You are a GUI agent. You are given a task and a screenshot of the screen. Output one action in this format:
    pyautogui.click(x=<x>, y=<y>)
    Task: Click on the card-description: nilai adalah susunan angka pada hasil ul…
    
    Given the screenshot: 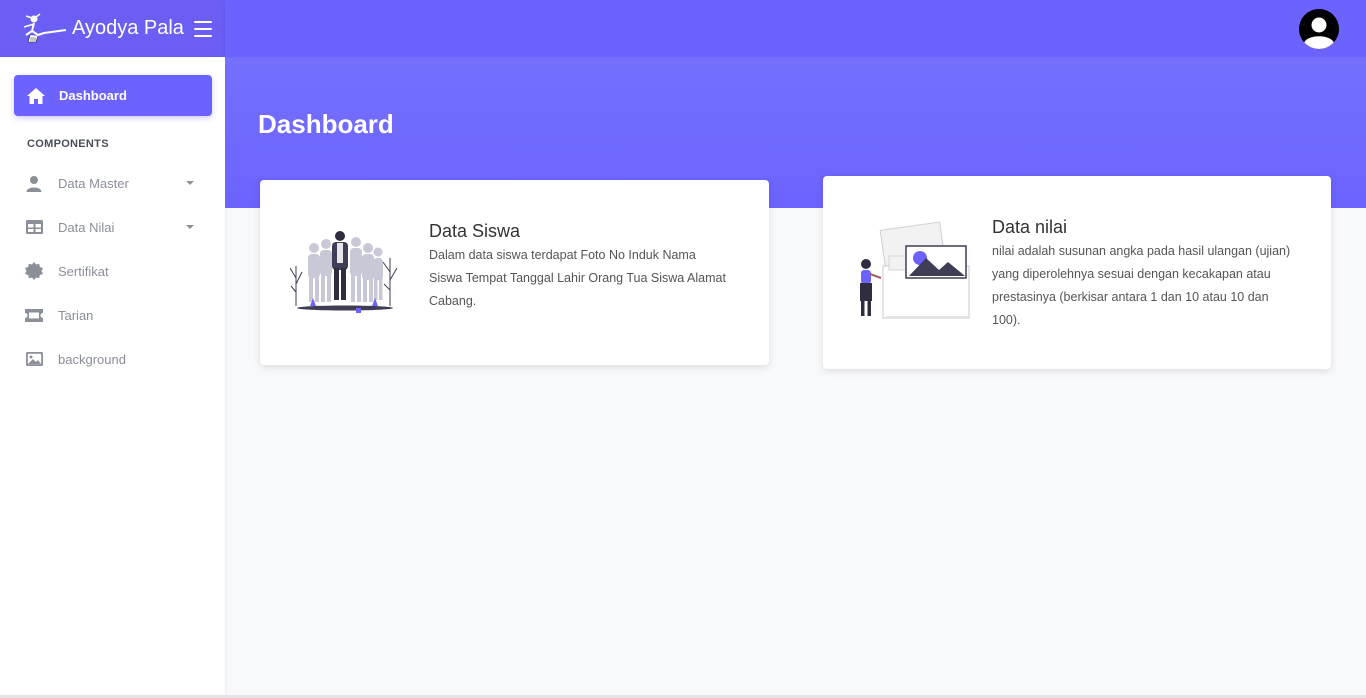 What is the action you would take?
    pyautogui.click(x=1141, y=285)
    